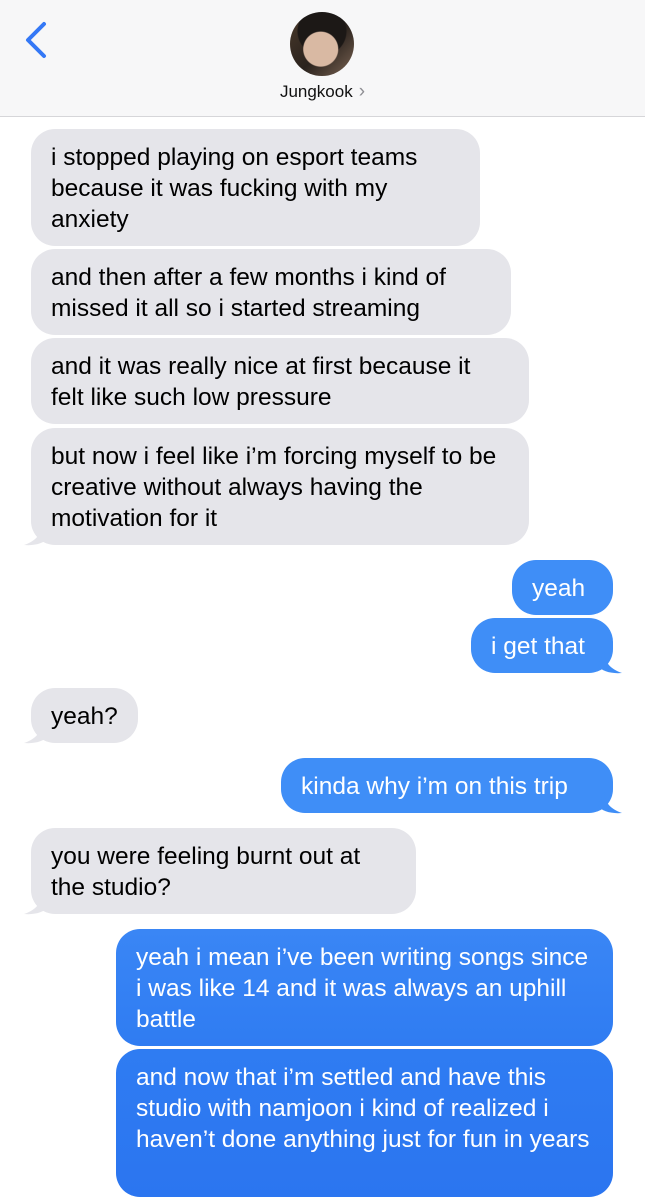 This screenshot has height=1200, width=645. I want to click on chevron-left-icon, so click(36, 40).